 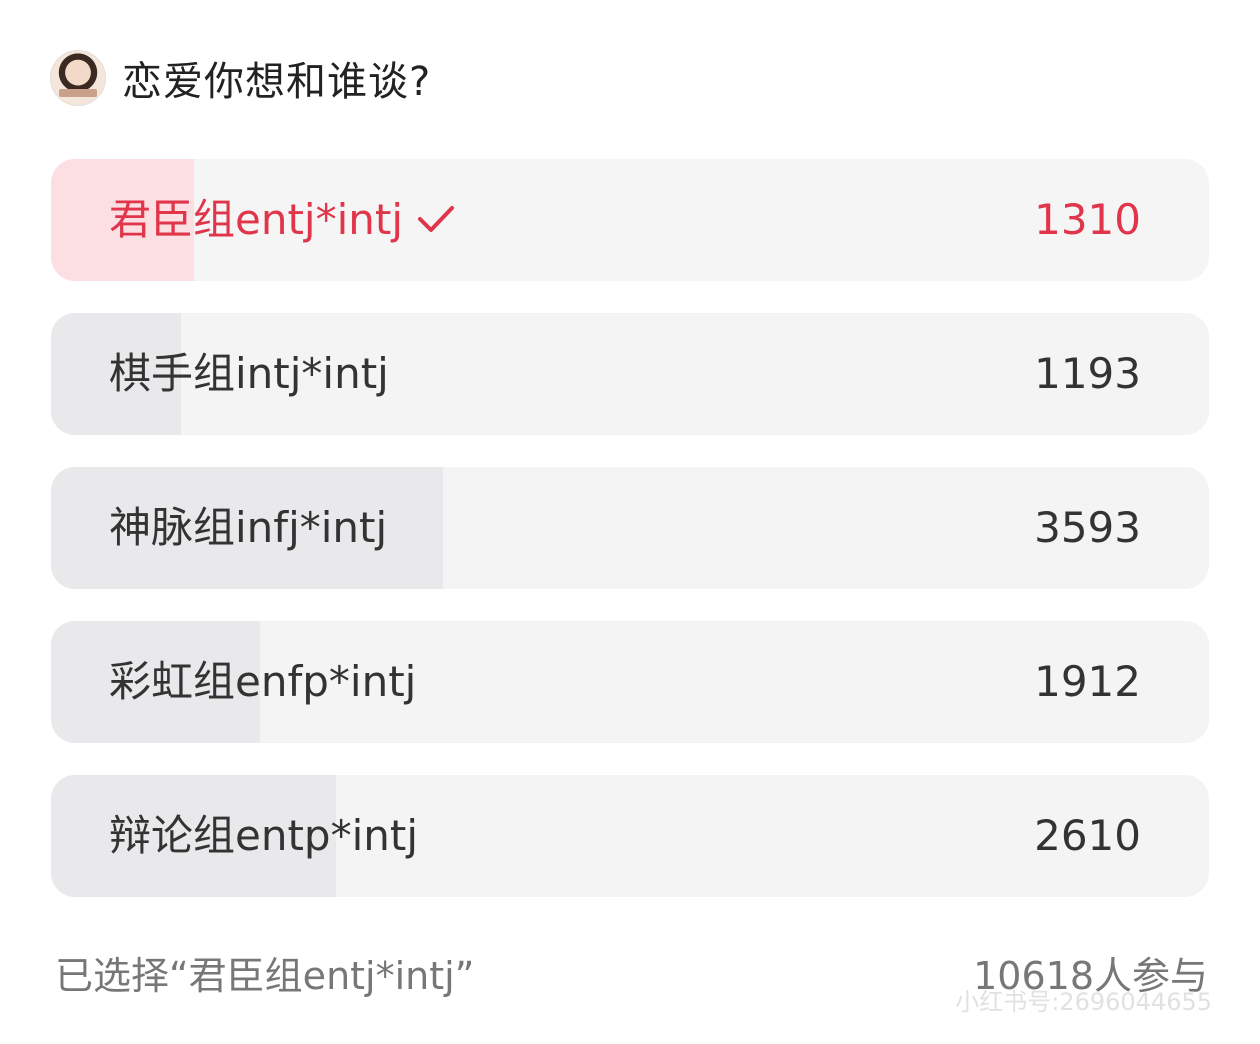 What do you see at coordinates (630, 374) in the screenshot?
I see `poll-option-2: 棋手组intj*intj 1193` at bounding box center [630, 374].